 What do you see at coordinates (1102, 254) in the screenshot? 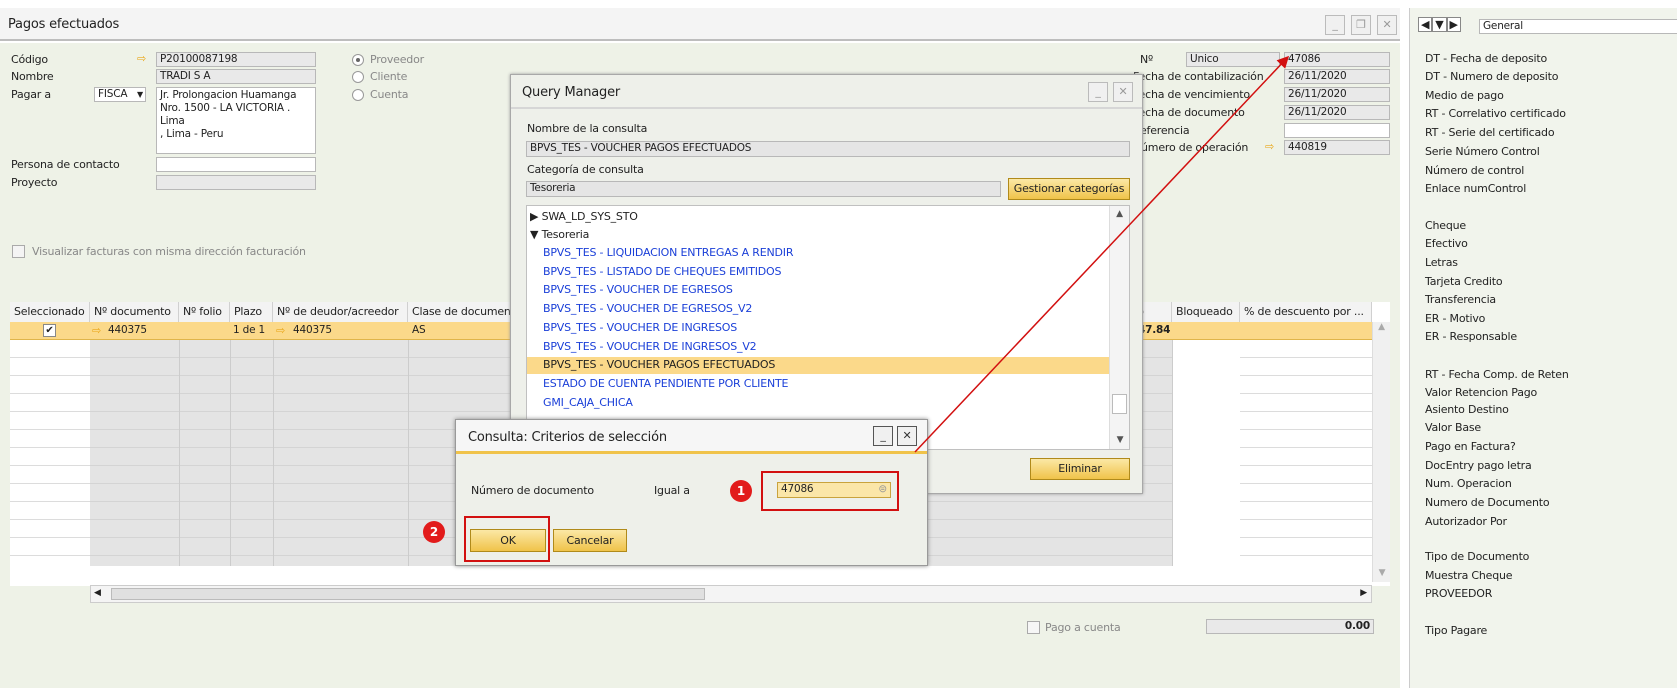
I see `annotation-arrow` at bounding box center [1102, 254].